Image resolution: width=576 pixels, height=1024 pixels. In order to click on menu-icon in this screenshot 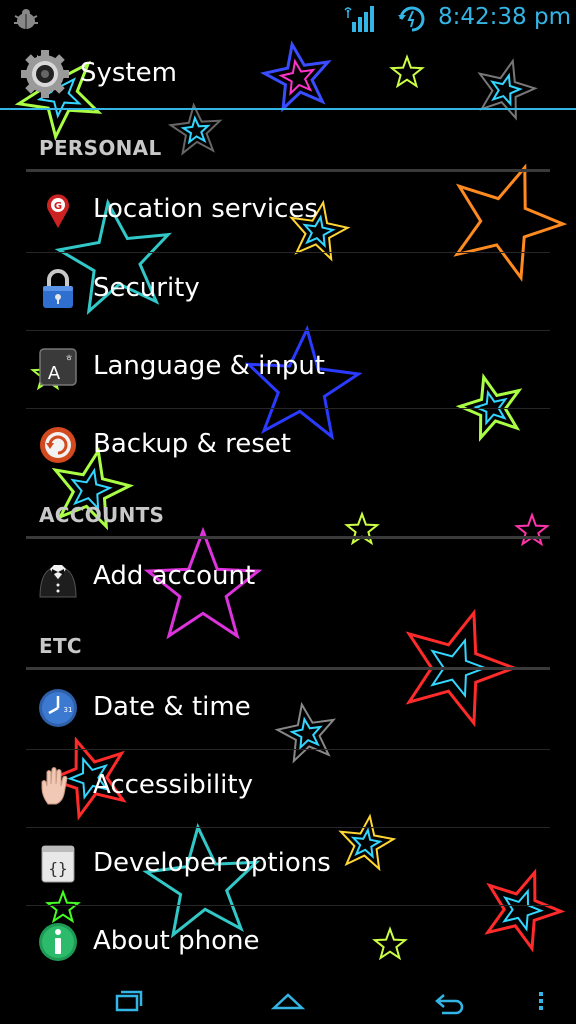, I will do `click(541, 1001)`.